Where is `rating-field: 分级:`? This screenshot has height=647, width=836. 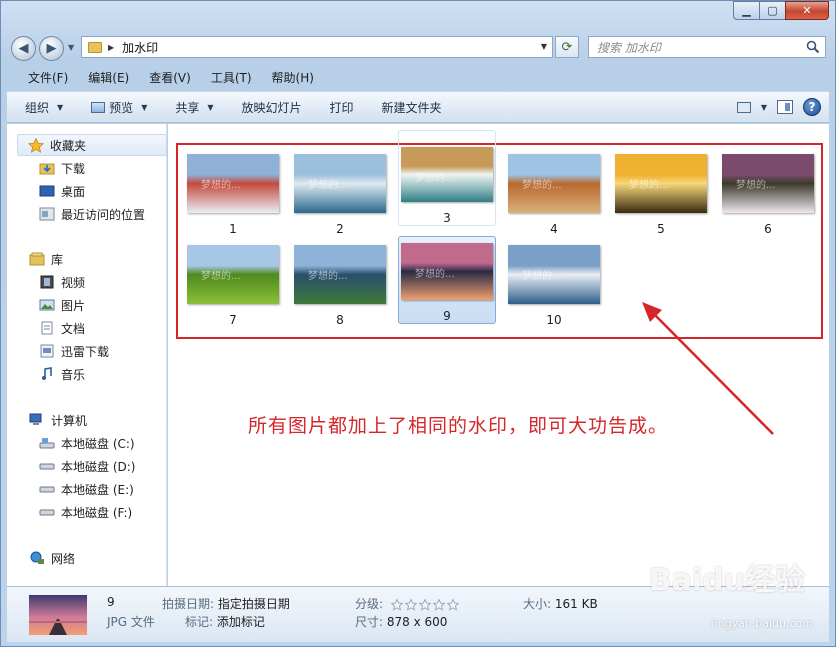
rating-field: 分级: is located at coordinates (407, 603).